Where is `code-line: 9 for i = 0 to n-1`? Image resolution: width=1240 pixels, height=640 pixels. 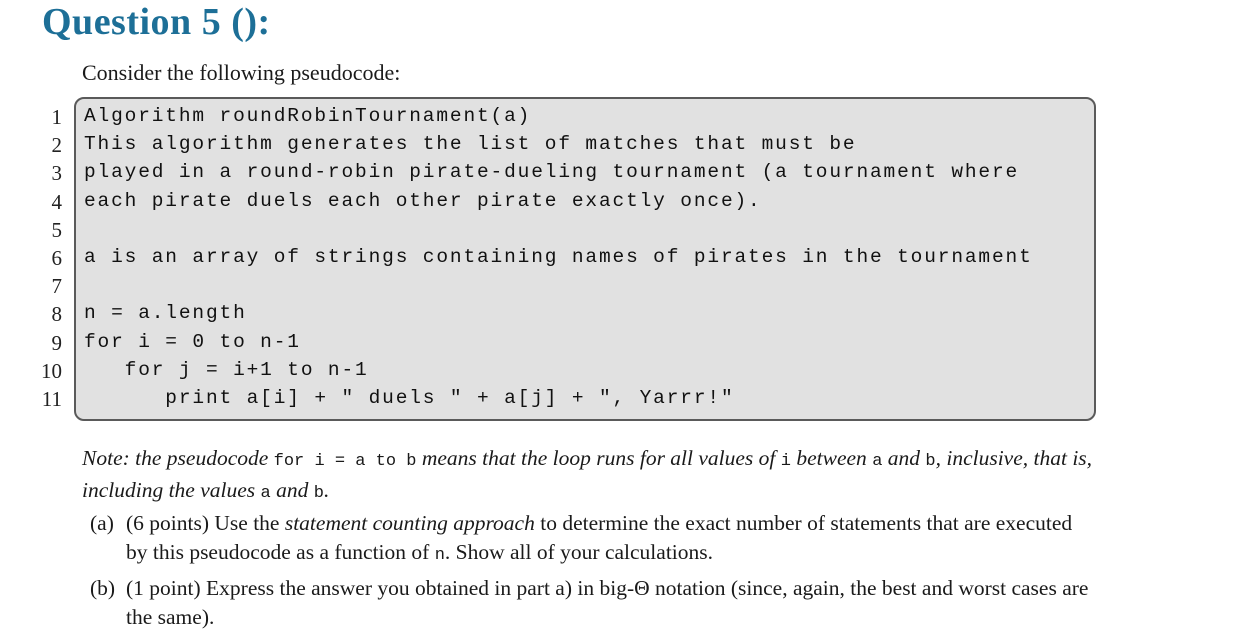
code-line: 9 for i = 0 to n-1 is located at coordinates (614, 344).